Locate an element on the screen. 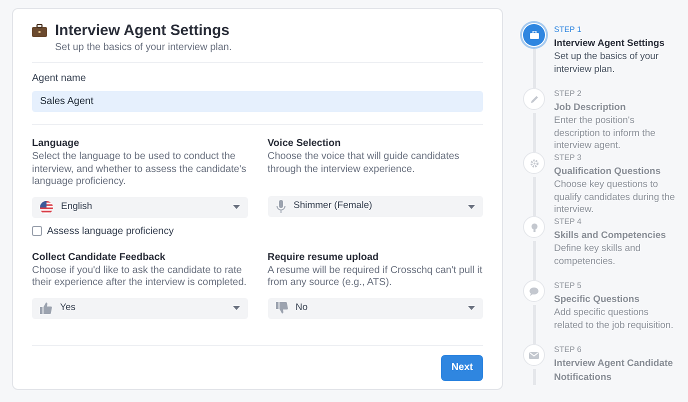  step-number: STEP 2 is located at coordinates (568, 94).